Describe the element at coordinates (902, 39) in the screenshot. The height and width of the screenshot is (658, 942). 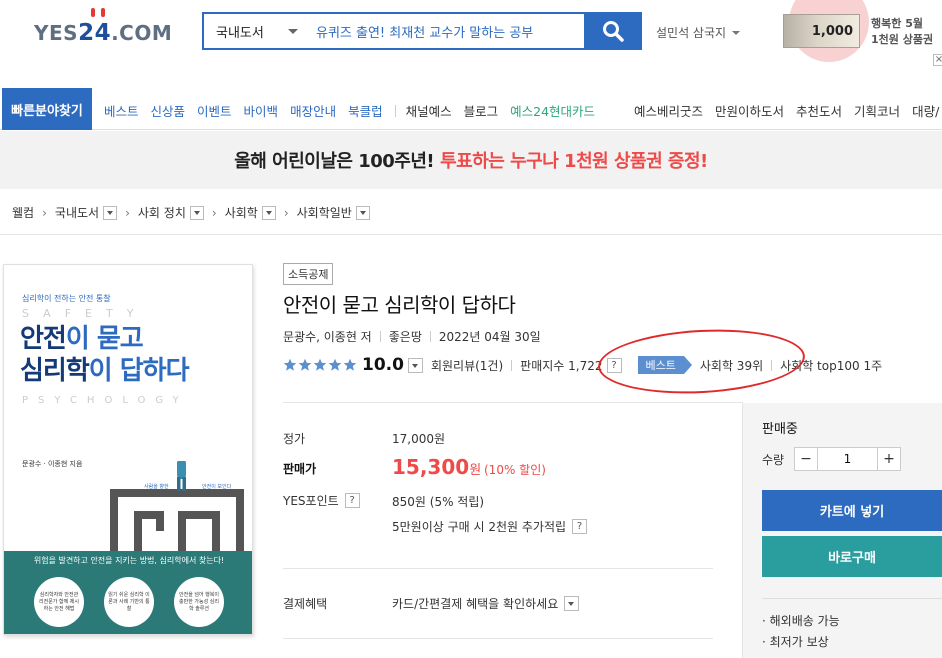
I see `promo-line-2: 1천원 상품권` at that location.